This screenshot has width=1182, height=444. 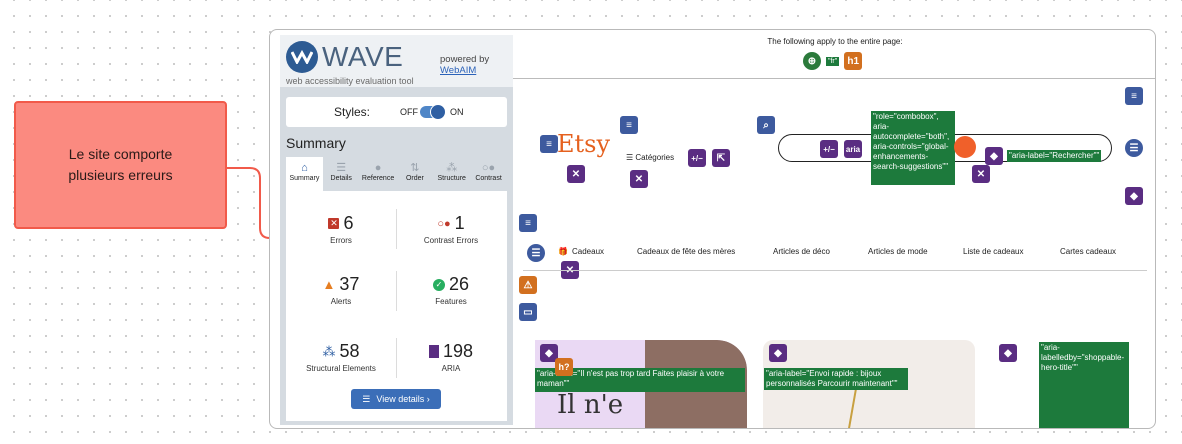 What do you see at coordinates (965, 147) in the screenshot?
I see `search-button` at bounding box center [965, 147].